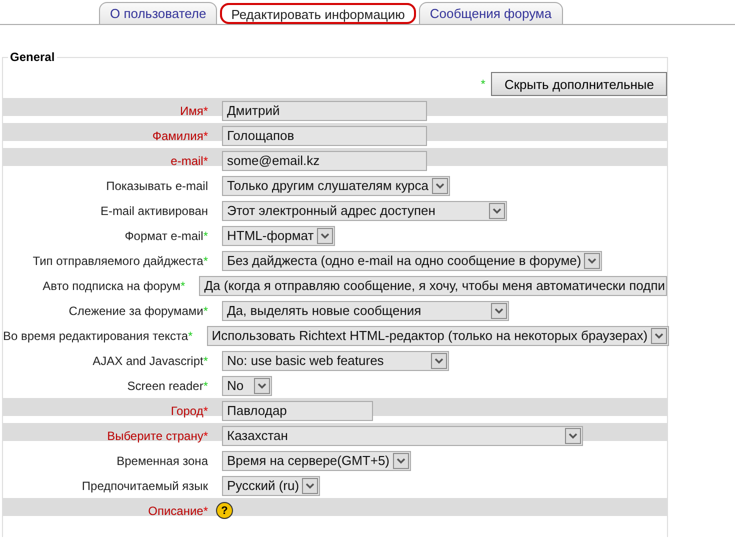  I want to click on dropdown: Только другим слушателям курса, so click(336, 186).